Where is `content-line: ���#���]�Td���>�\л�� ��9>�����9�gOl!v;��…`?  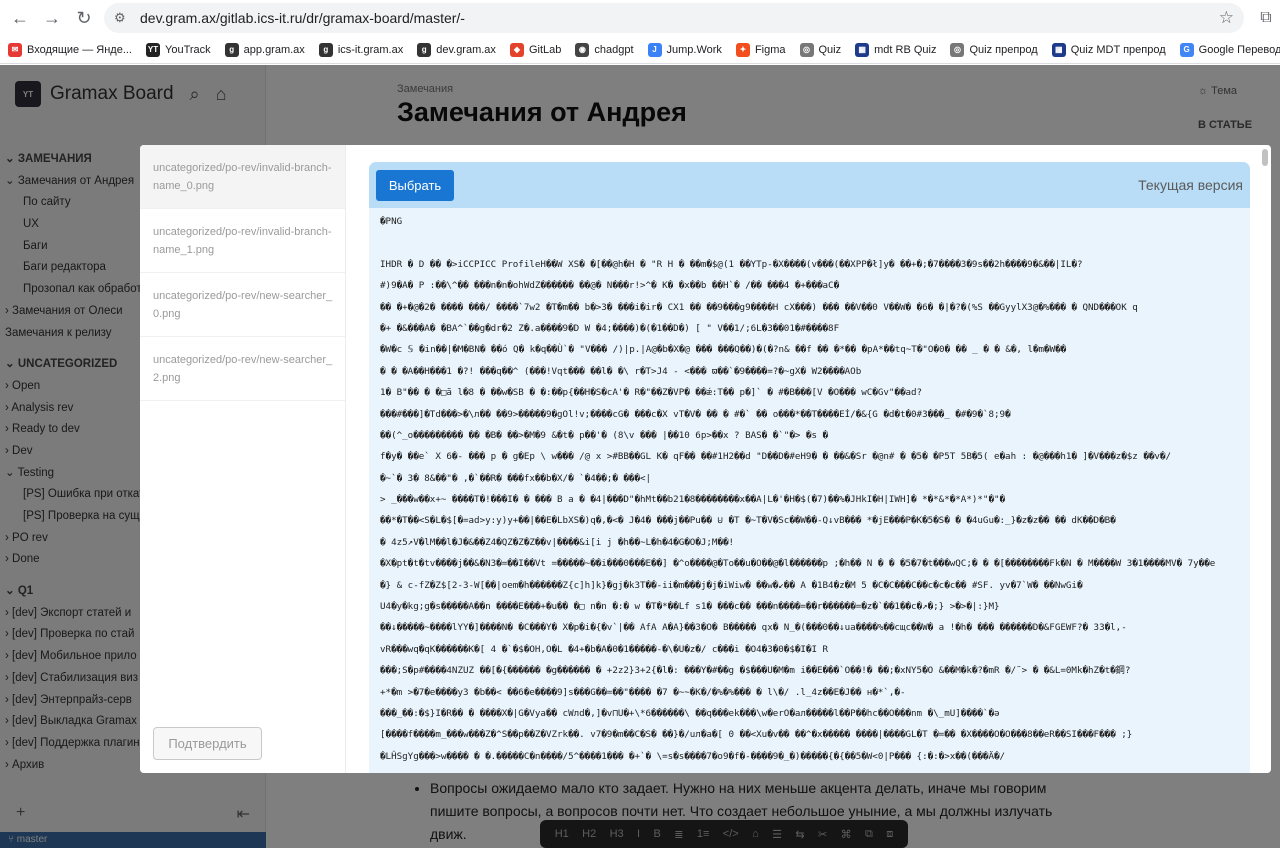
content-line: ���#���]�Td���>�\л�� ��9>�����9�gOl!v;��… is located at coordinates (695, 414).